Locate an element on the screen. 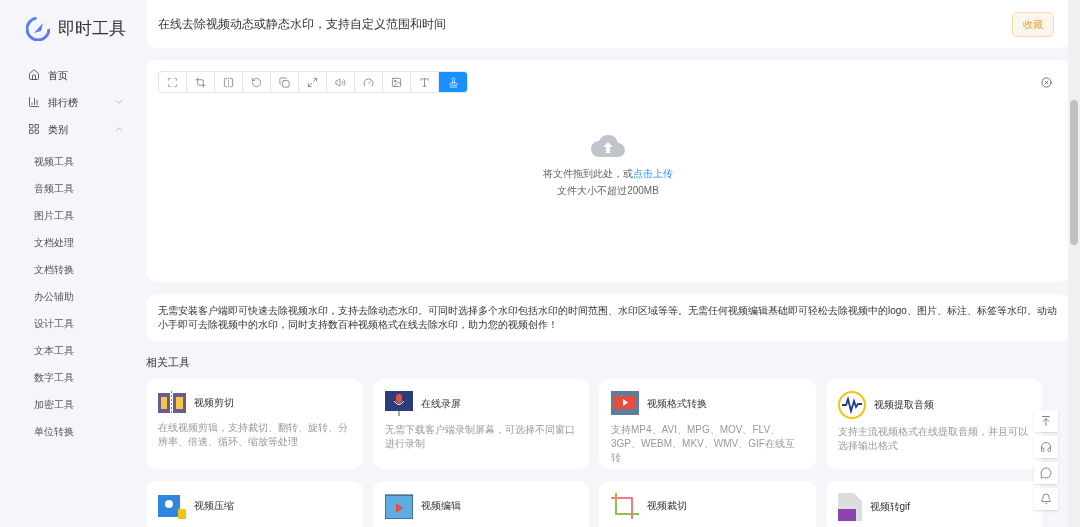 The image size is (1080, 527). close-icon is located at coordinates (1046, 82).